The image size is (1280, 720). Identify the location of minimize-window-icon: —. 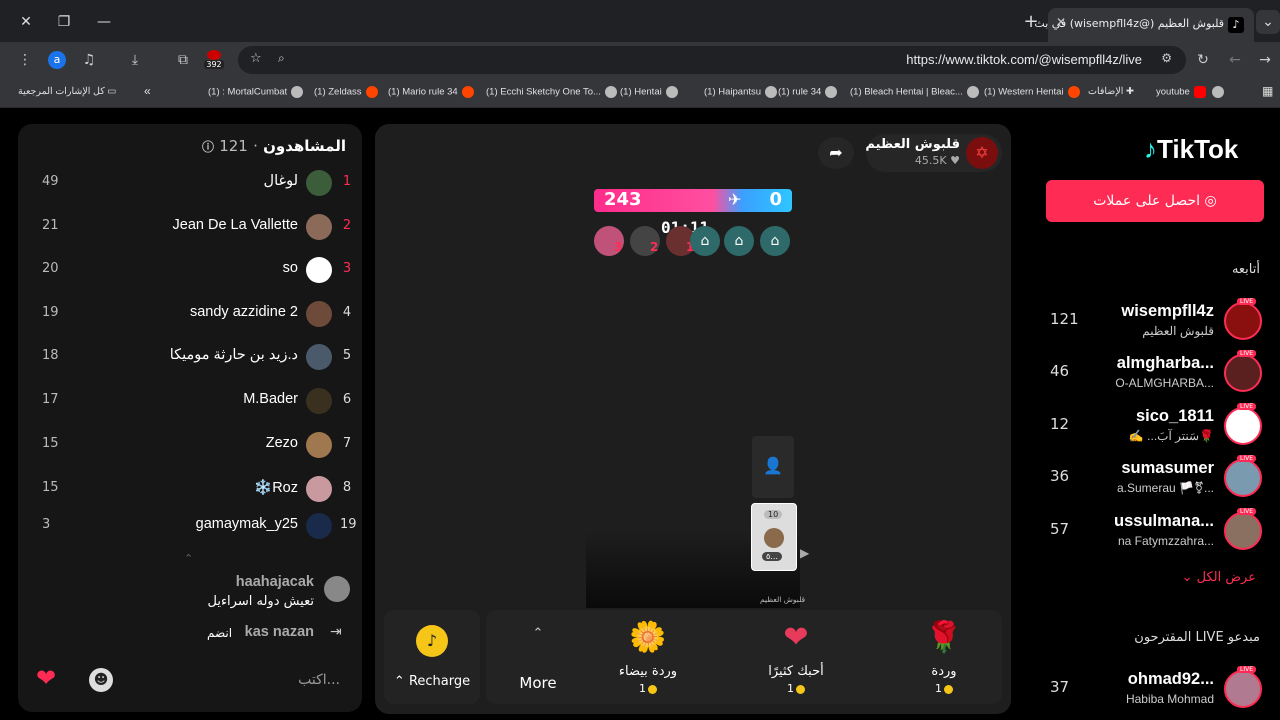
(104, 22).